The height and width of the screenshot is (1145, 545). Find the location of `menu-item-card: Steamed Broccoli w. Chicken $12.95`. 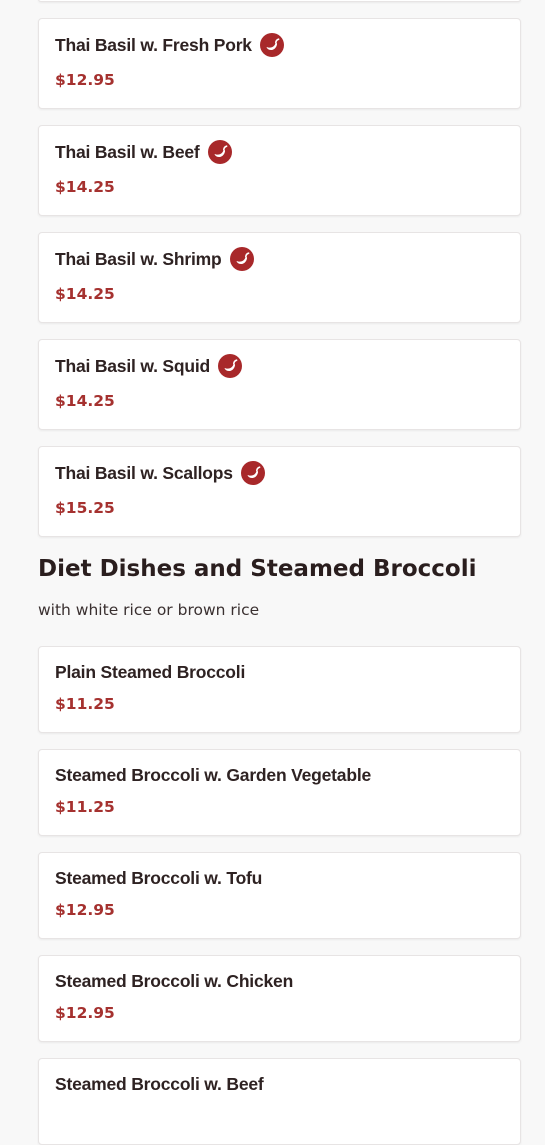

menu-item-card: Steamed Broccoli w. Chicken $12.95 is located at coordinates (279, 998).